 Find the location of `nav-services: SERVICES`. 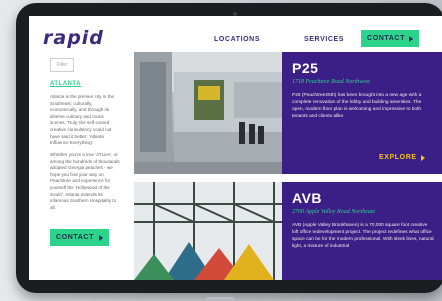

nav-services: SERVICES is located at coordinates (324, 39).